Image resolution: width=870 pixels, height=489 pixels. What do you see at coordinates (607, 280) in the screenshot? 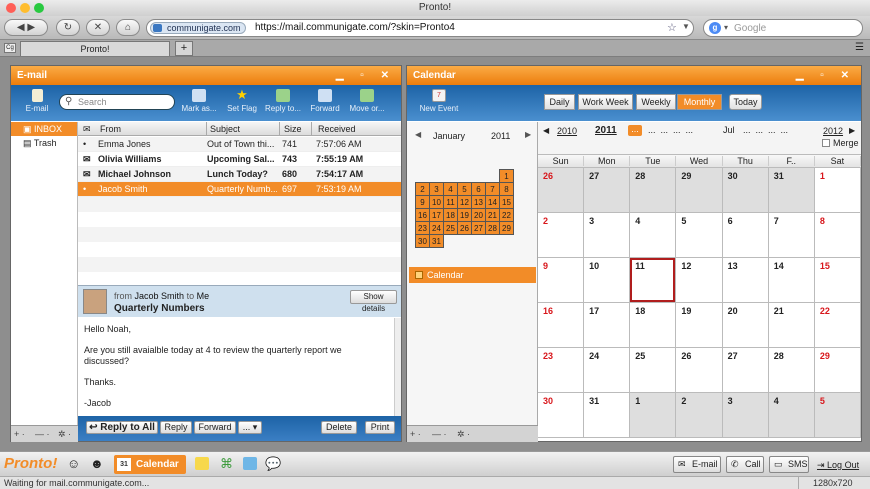
I see `calendar-day-cell: 10` at bounding box center [607, 280].